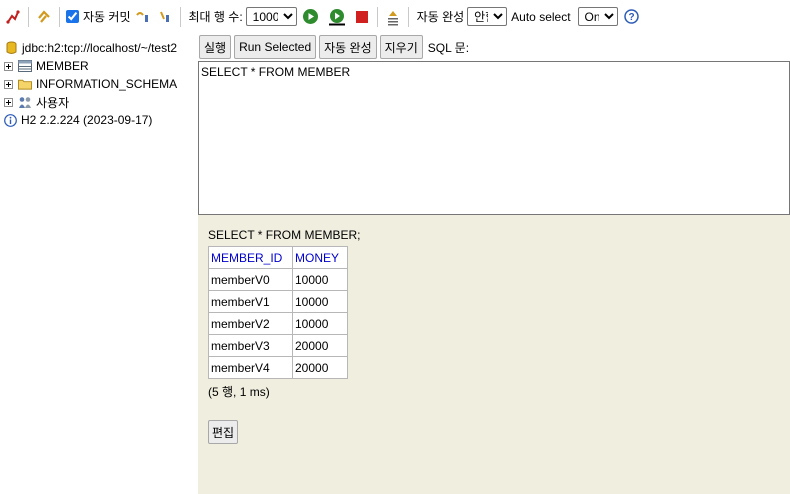 The image size is (790, 494). Describe the element at coordinates (401, 47) in the screenshot. I see `clear-button: 지우기` at that location.